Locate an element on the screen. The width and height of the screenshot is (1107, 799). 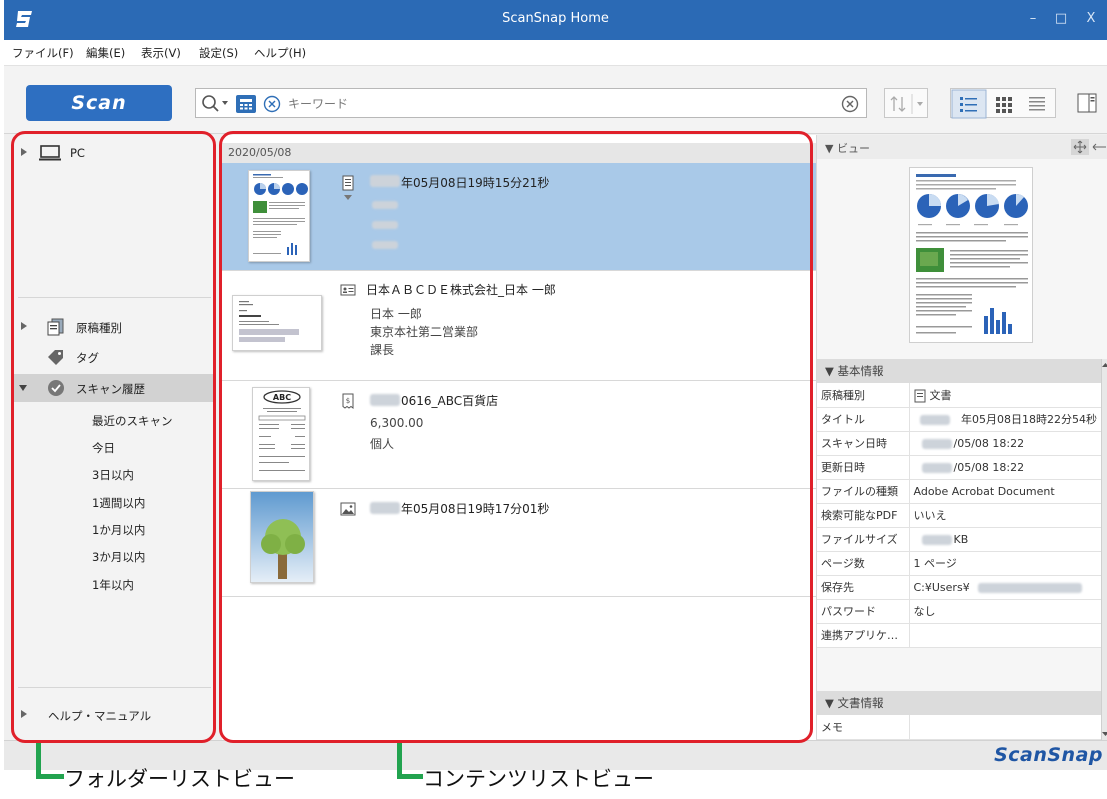
property-value: 文書 is located at coordinates (1005, 395).